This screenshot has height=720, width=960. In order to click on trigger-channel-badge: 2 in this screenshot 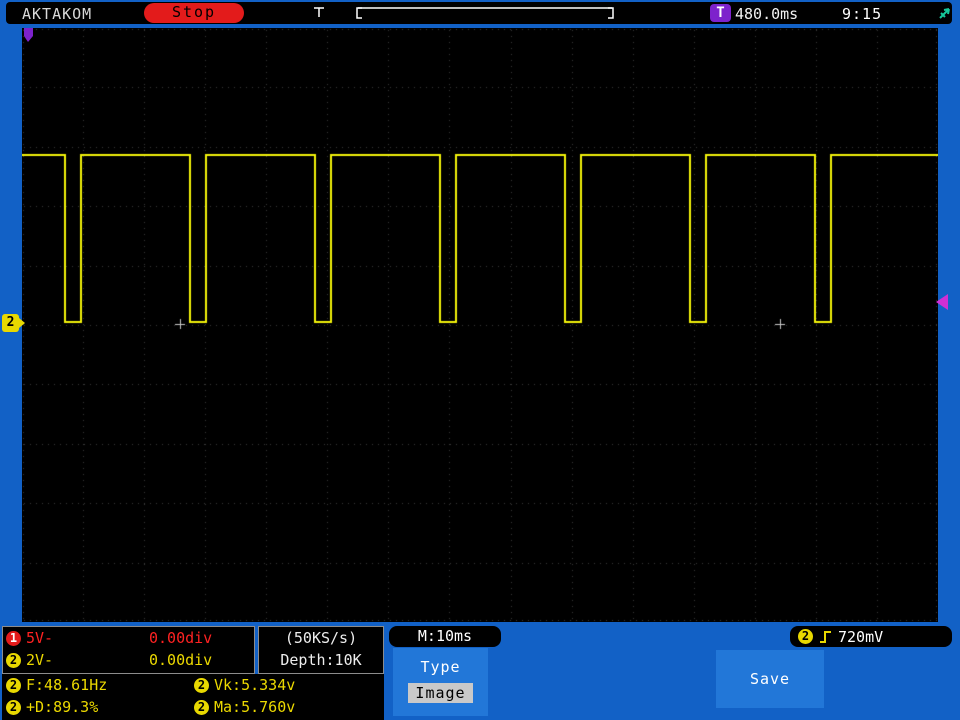, I will do `click(805, 636)`.